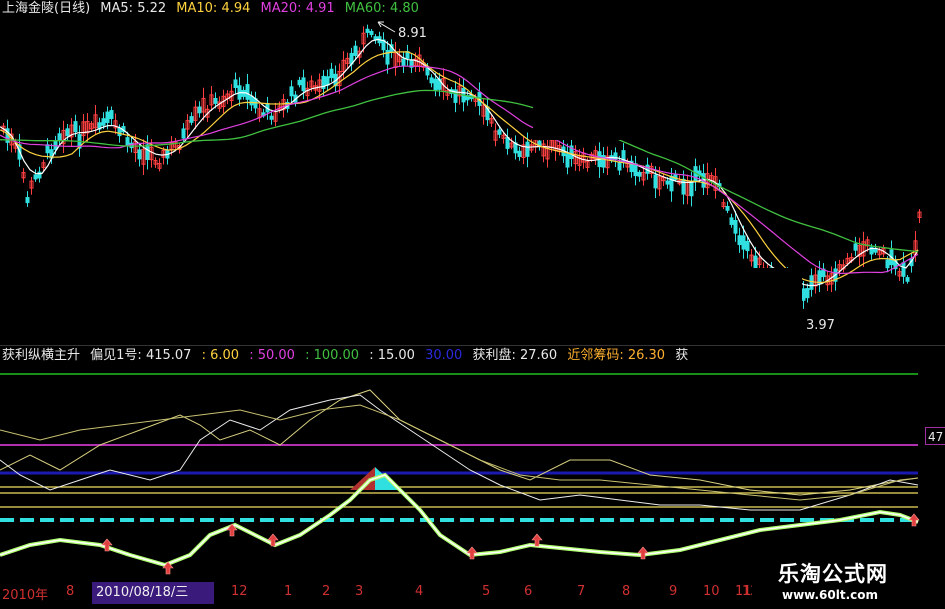 Image resolution: width=945 pixels, height=609 pixels. I want to click on high-marker-icon, so click(386, 27).